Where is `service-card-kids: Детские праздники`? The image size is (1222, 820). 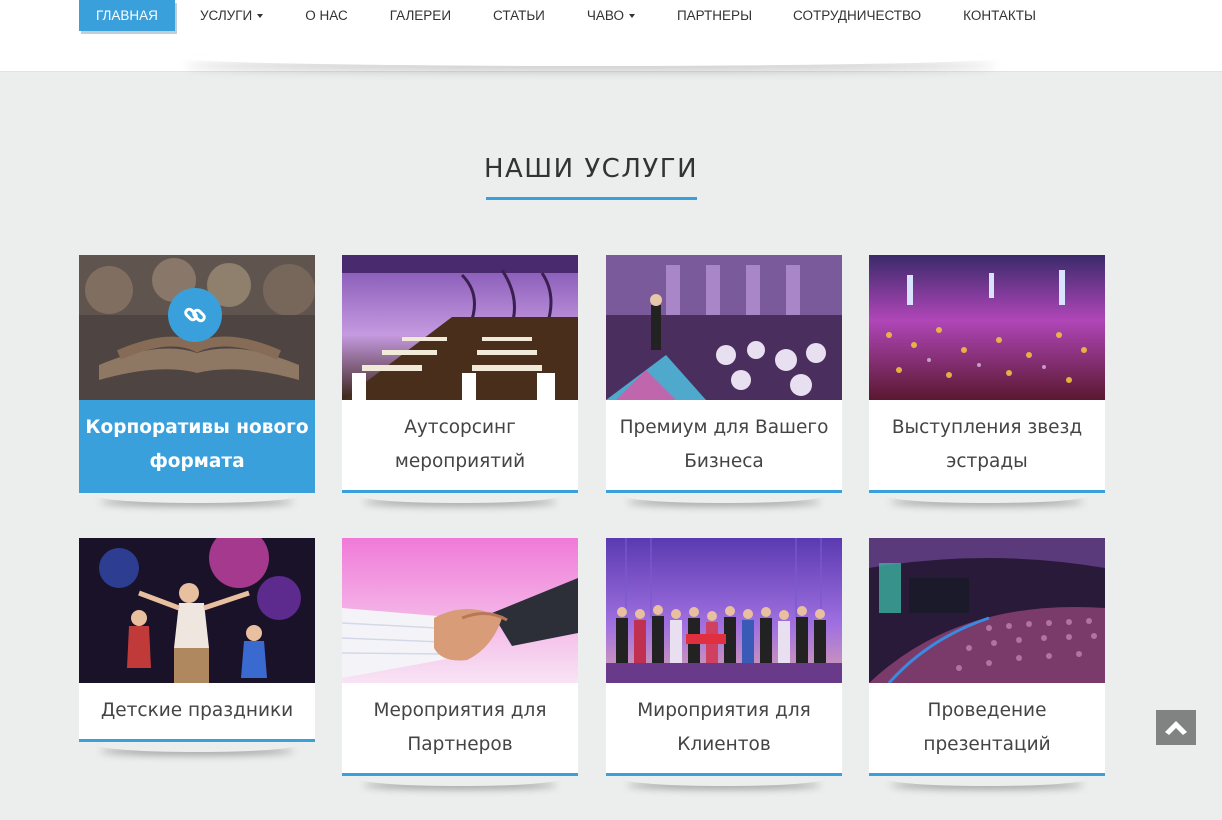
service-card-kids: Детские праздники is located at coordinates (197, 640).